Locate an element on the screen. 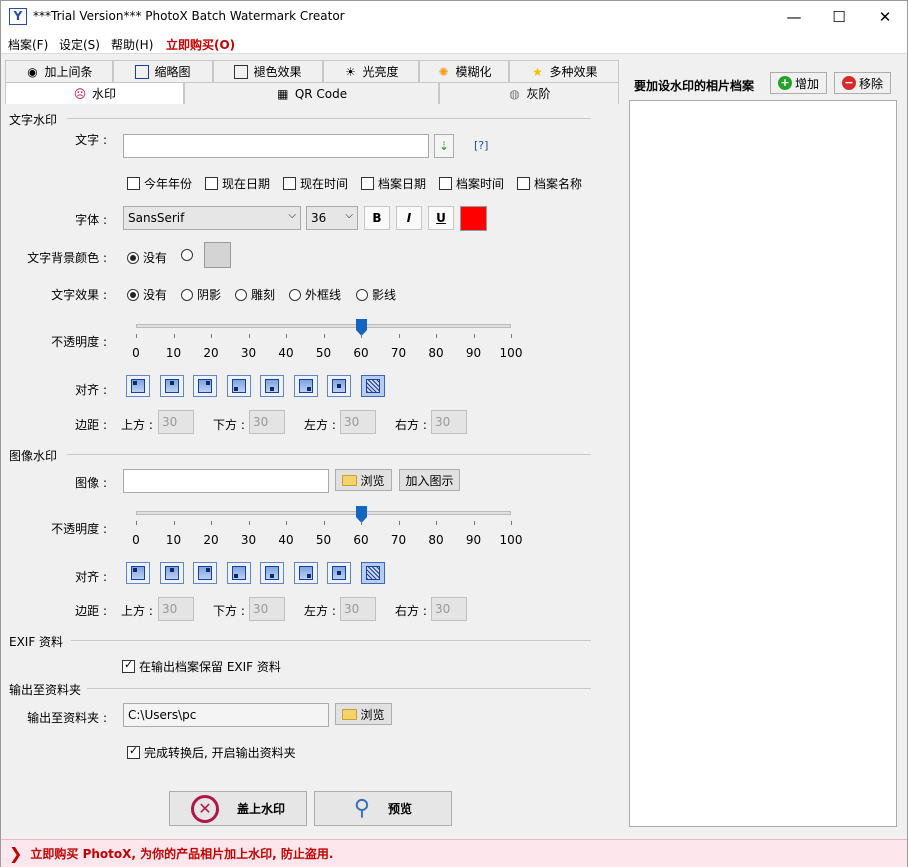 The image size is (908, 867). image-margin-label: 边距 : is located at coordinates (91, 611).